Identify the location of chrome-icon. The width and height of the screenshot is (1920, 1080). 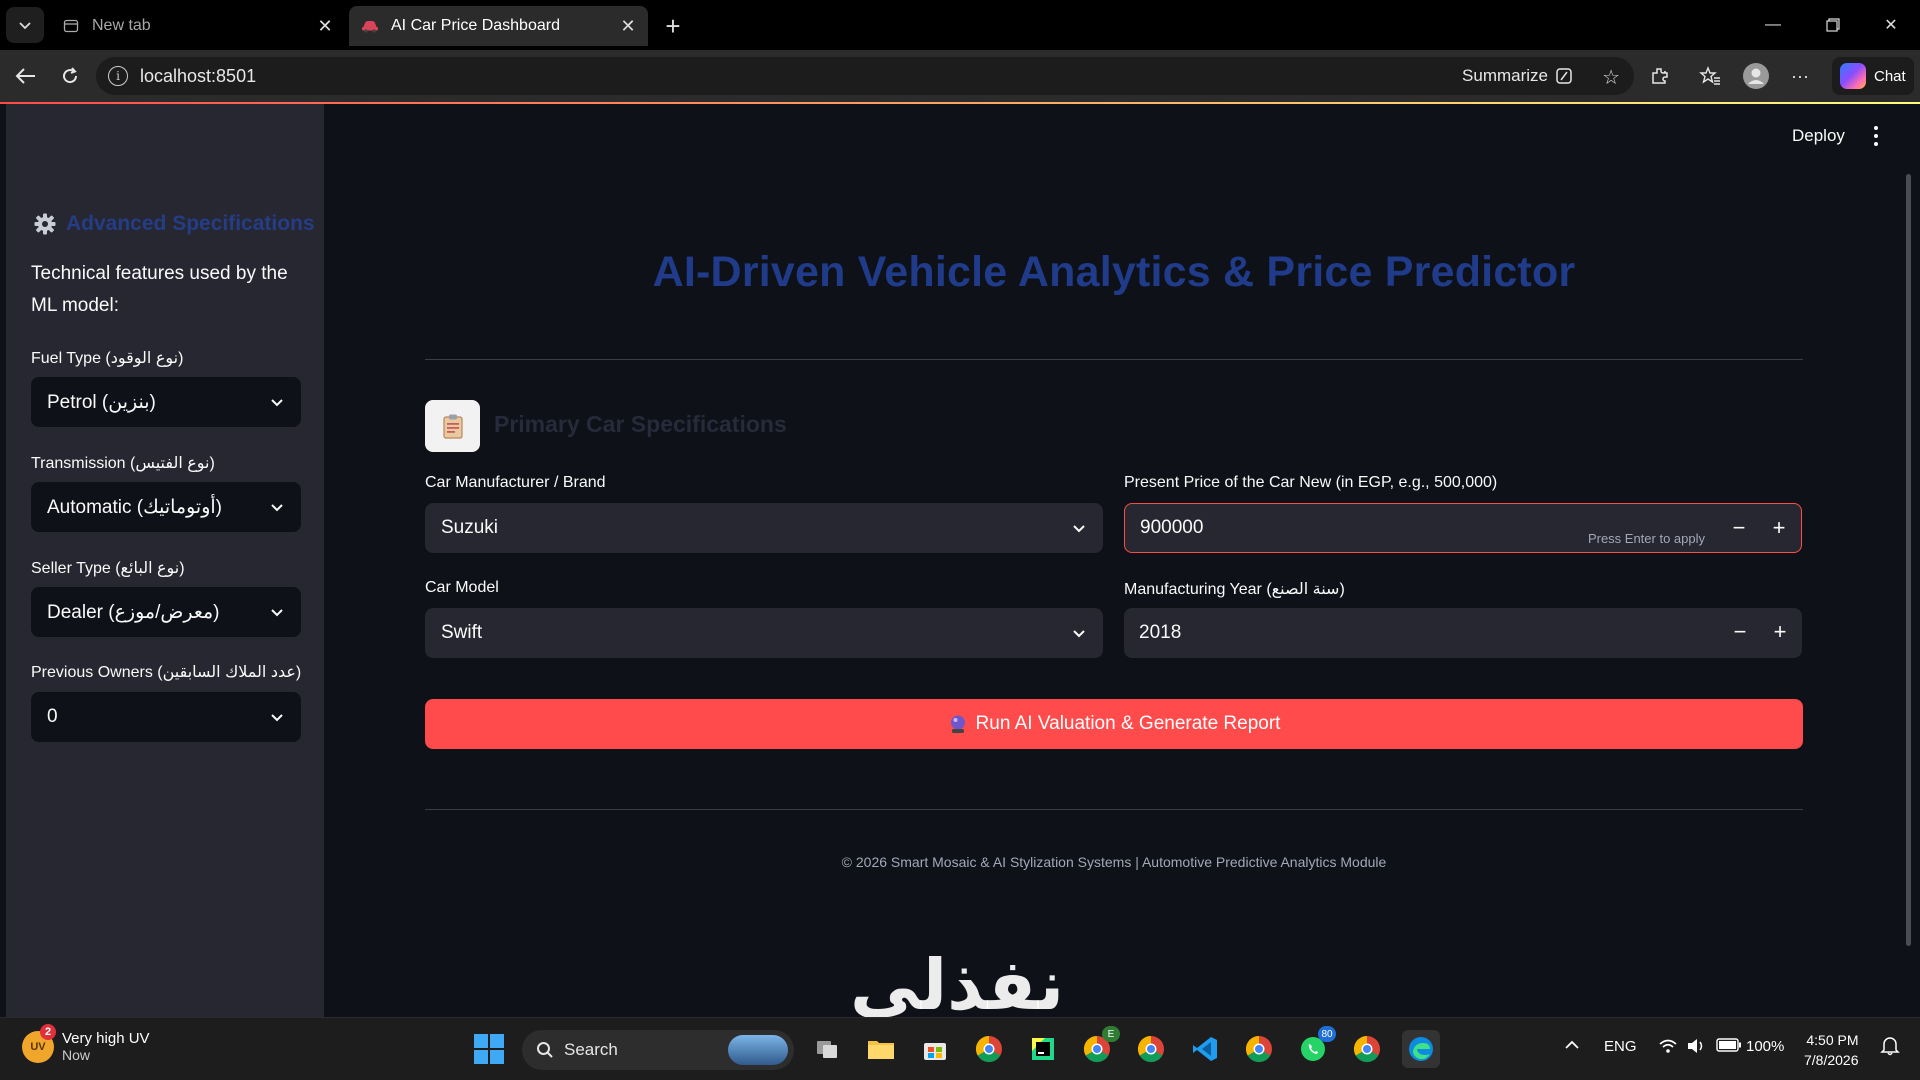
(989, 1049).